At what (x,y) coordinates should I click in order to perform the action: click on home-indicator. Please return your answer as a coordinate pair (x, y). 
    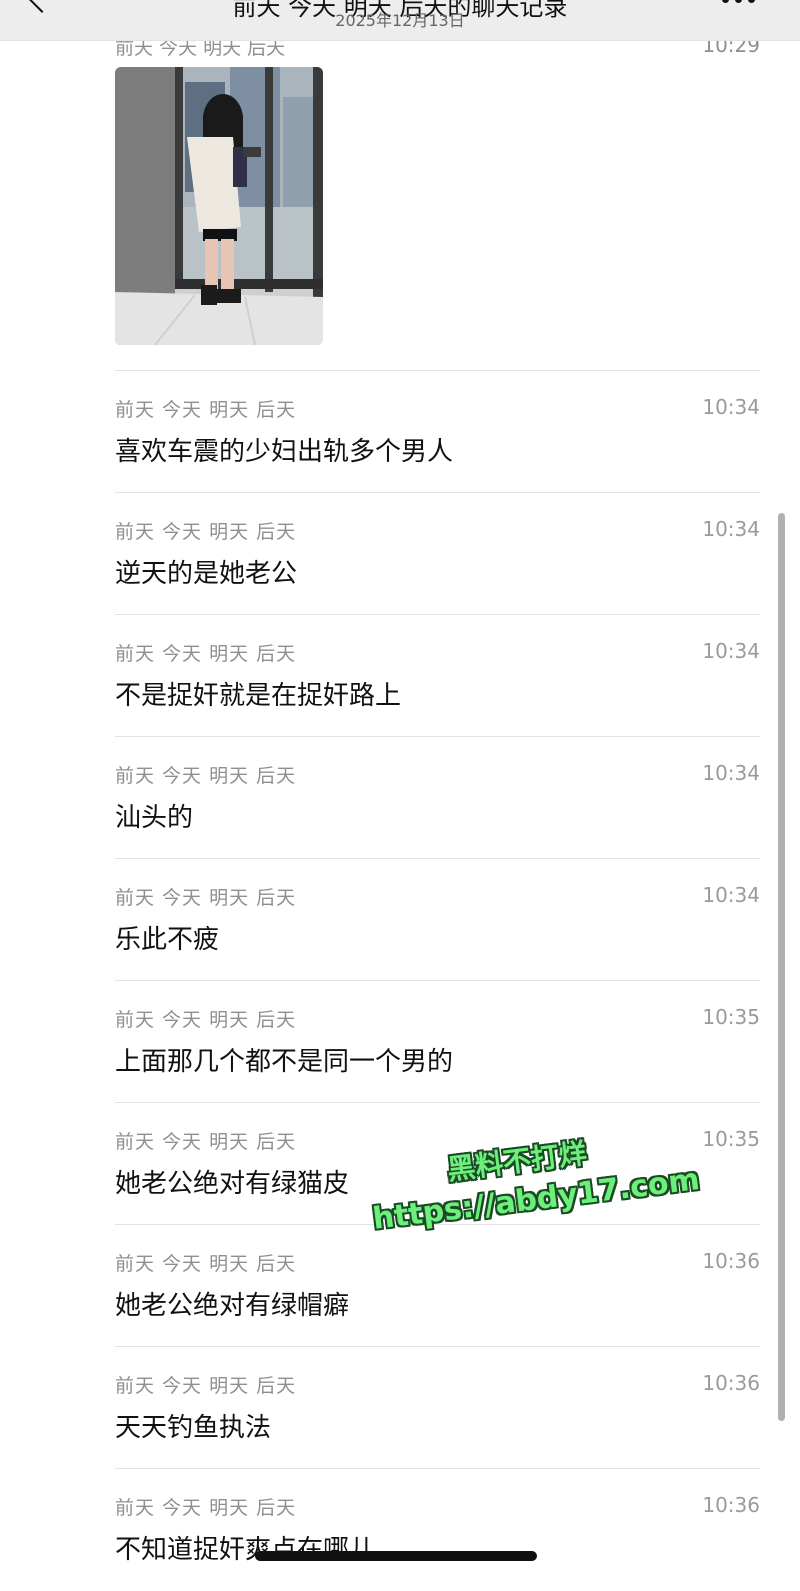
    Looking at the image, I should click on (396, 1556).